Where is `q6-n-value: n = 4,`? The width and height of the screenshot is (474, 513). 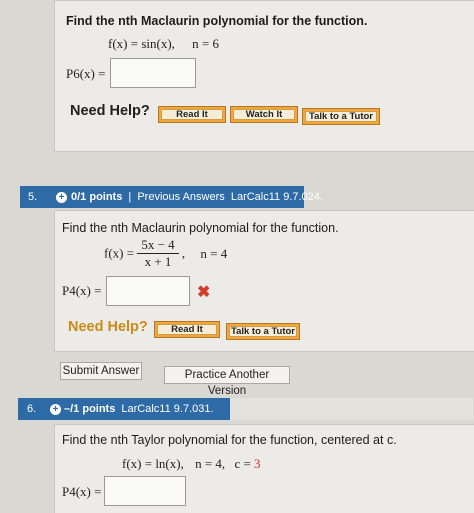
q6-n-value: n = 4, is located at coordinates (210, 463).